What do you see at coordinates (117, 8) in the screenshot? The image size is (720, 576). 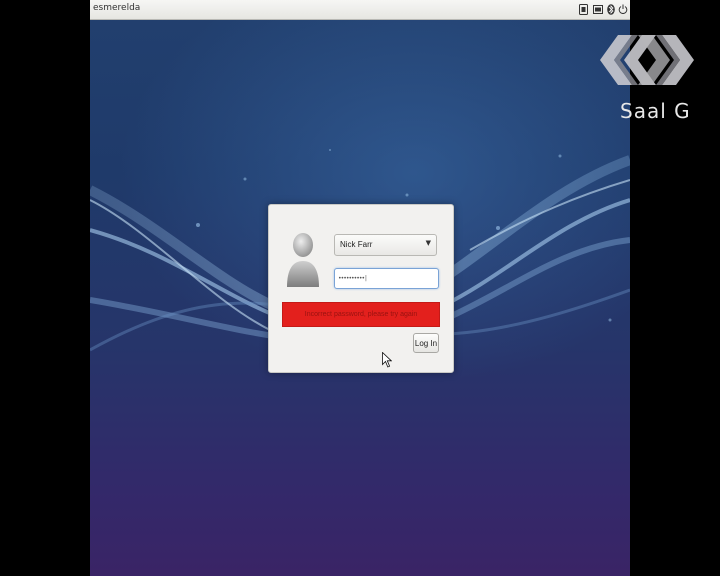 I see `hostname-label: esmerelda` at bounding box center [117, 8].